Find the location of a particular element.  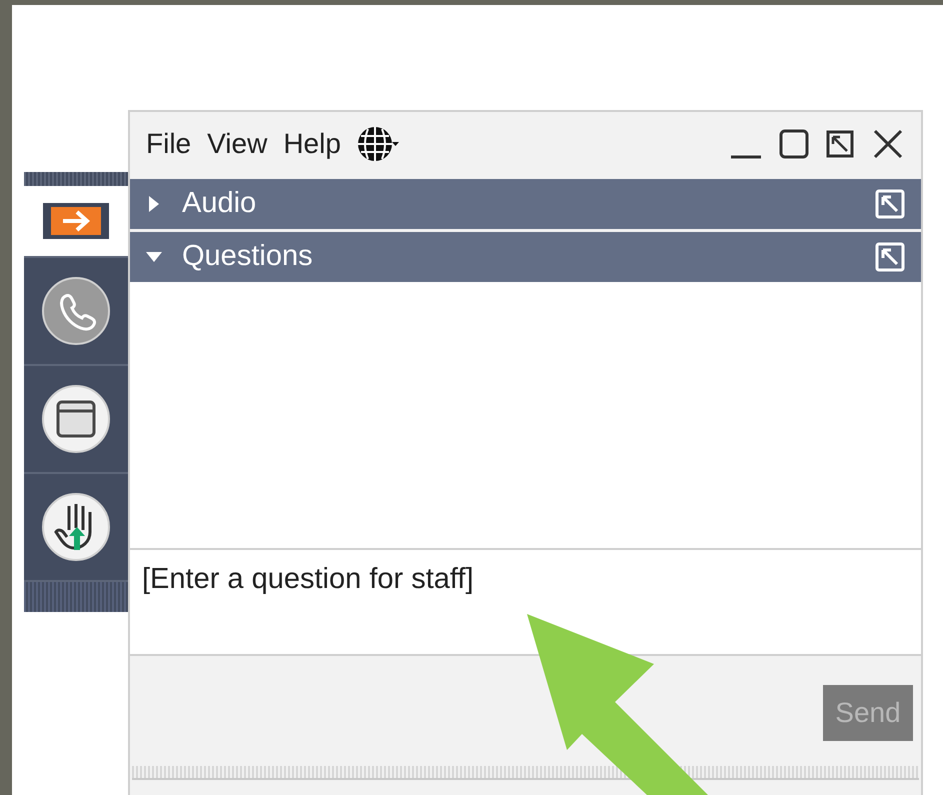

language-button is located at coordinates (377, 144).